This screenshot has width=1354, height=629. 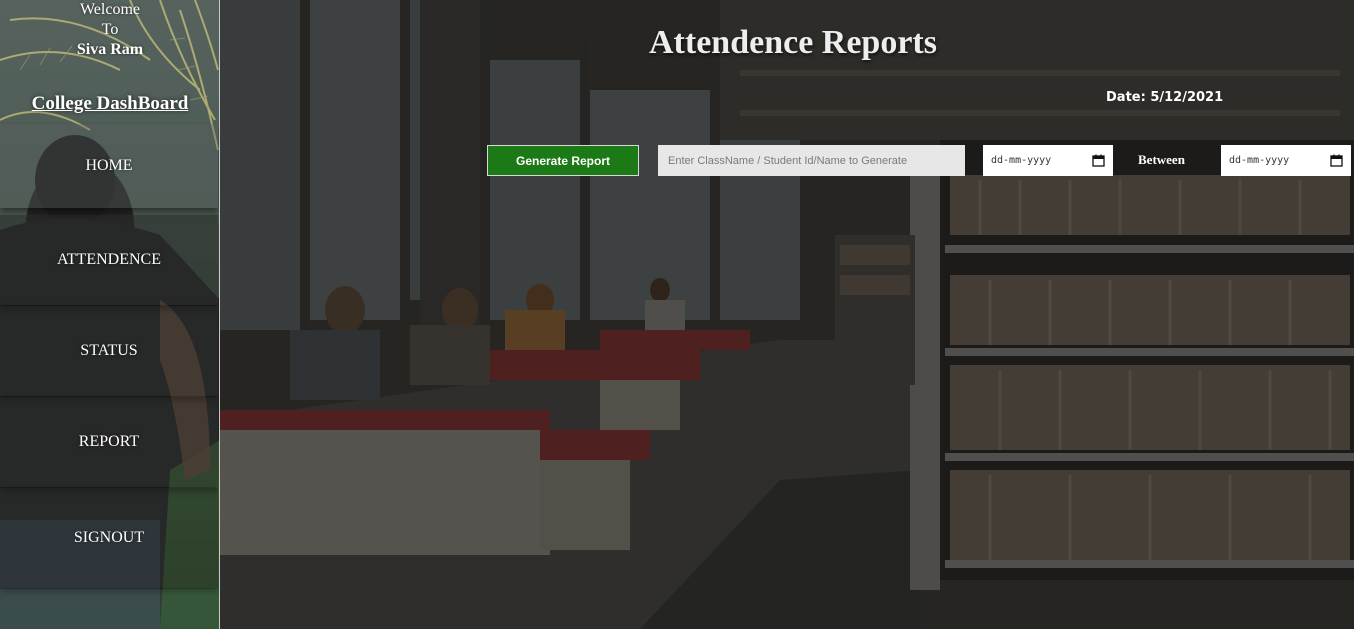 What do you see at coordinates (109, 9) in the screenshot?
I see `welcome-text: Welcome` at bounding box center [109, 9].